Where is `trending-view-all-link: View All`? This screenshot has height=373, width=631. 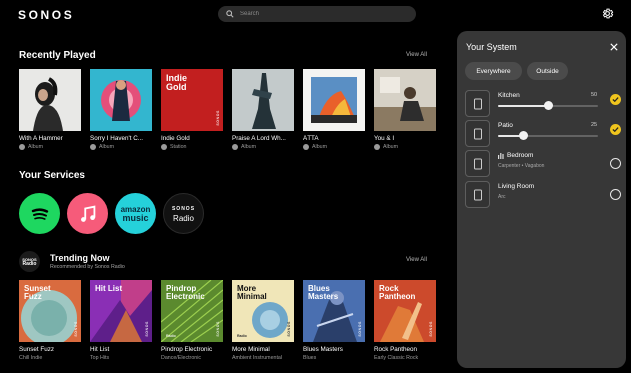
trending-view-all-link: View All is located at coordinates (416, 260).